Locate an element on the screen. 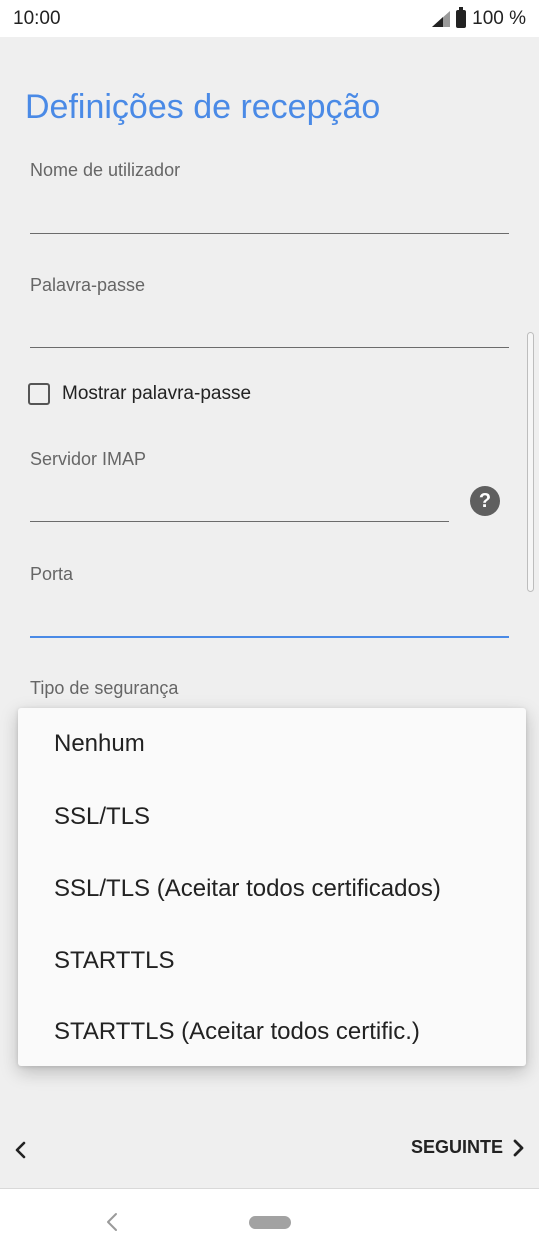 This screenshot has width=539, height=1258. dropdown-option-starttls: STARTTLS is located at coordinates (114, 961).